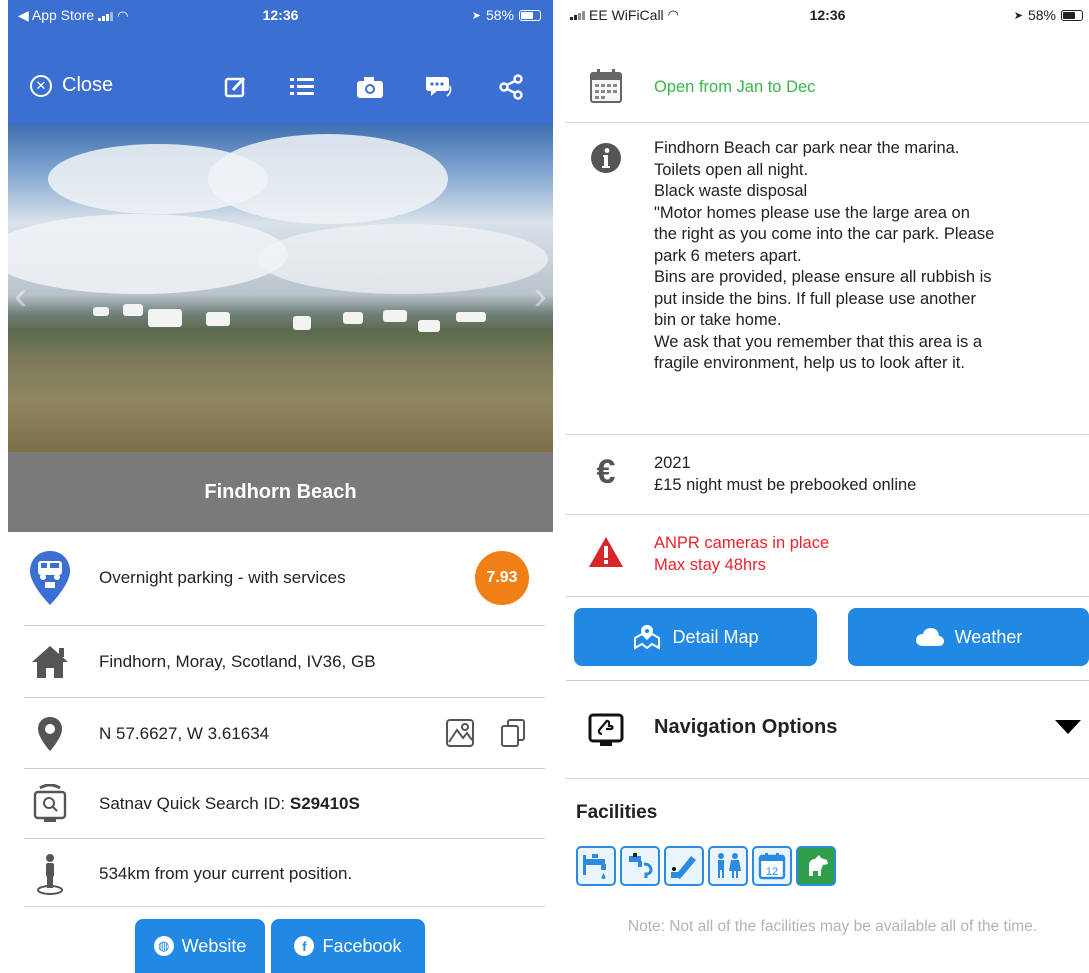  What do you see at coordinates (280, 492) in the screenshot?
I see `place-title: Findhorn Beach` at bounding box center [280, 492].